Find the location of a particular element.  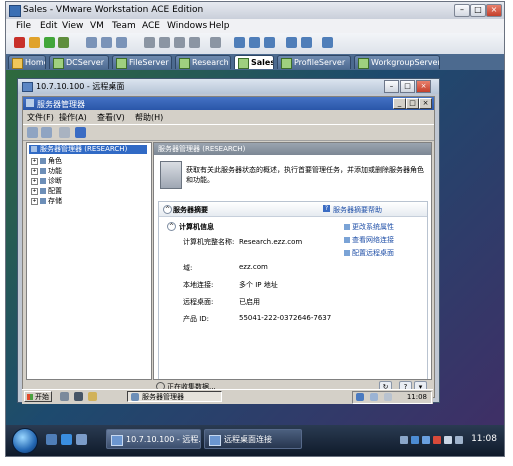

tab-profileserver: ProfileServer is located at coordinates (314, 62).